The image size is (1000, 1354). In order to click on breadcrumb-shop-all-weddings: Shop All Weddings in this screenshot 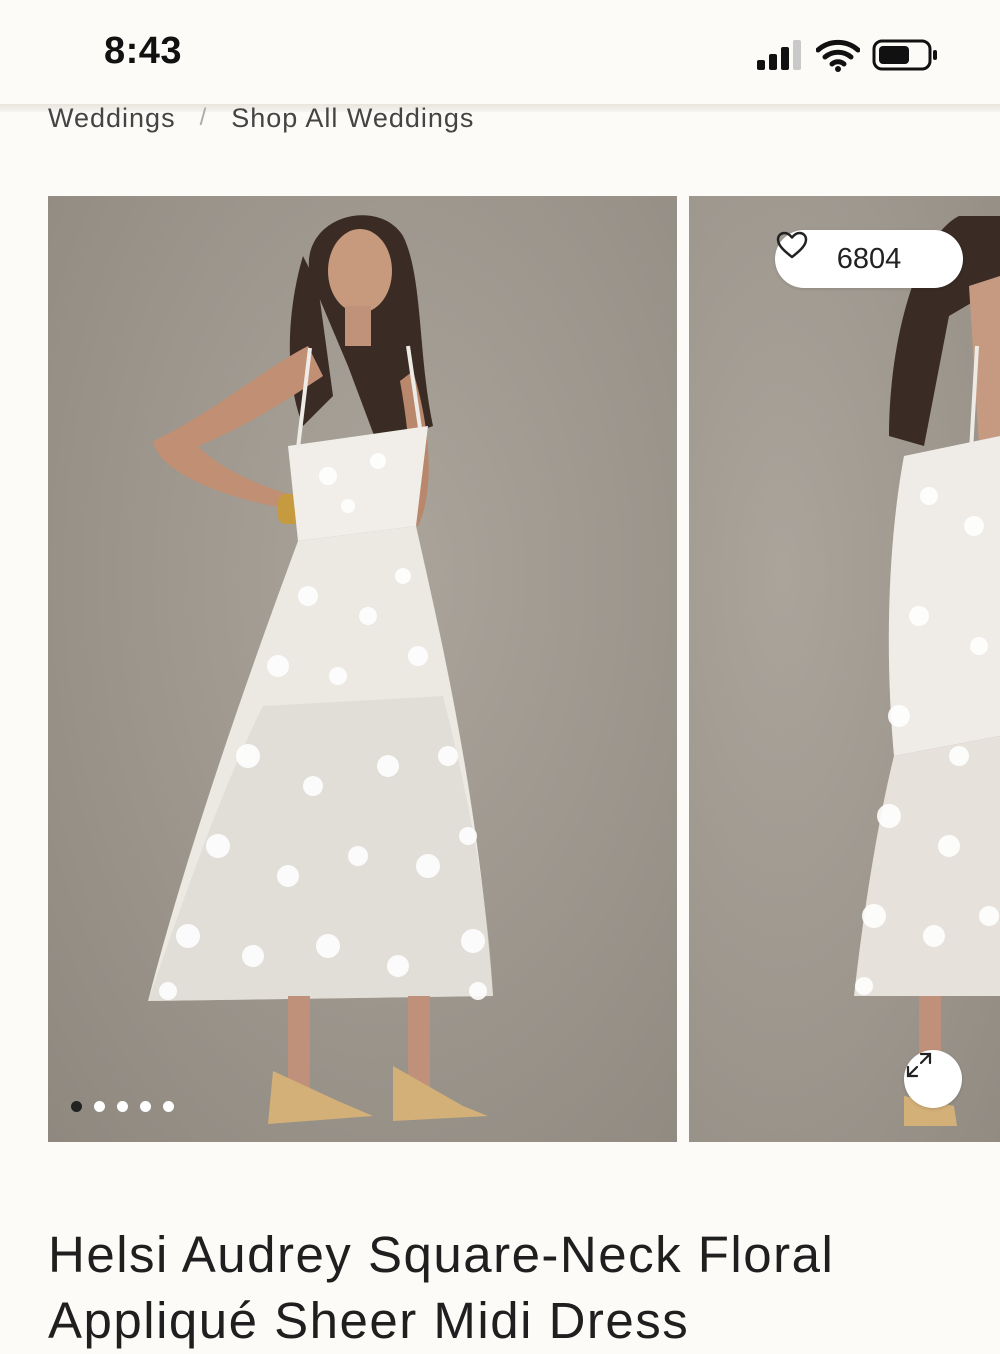, I will do `click(352, 118)`.